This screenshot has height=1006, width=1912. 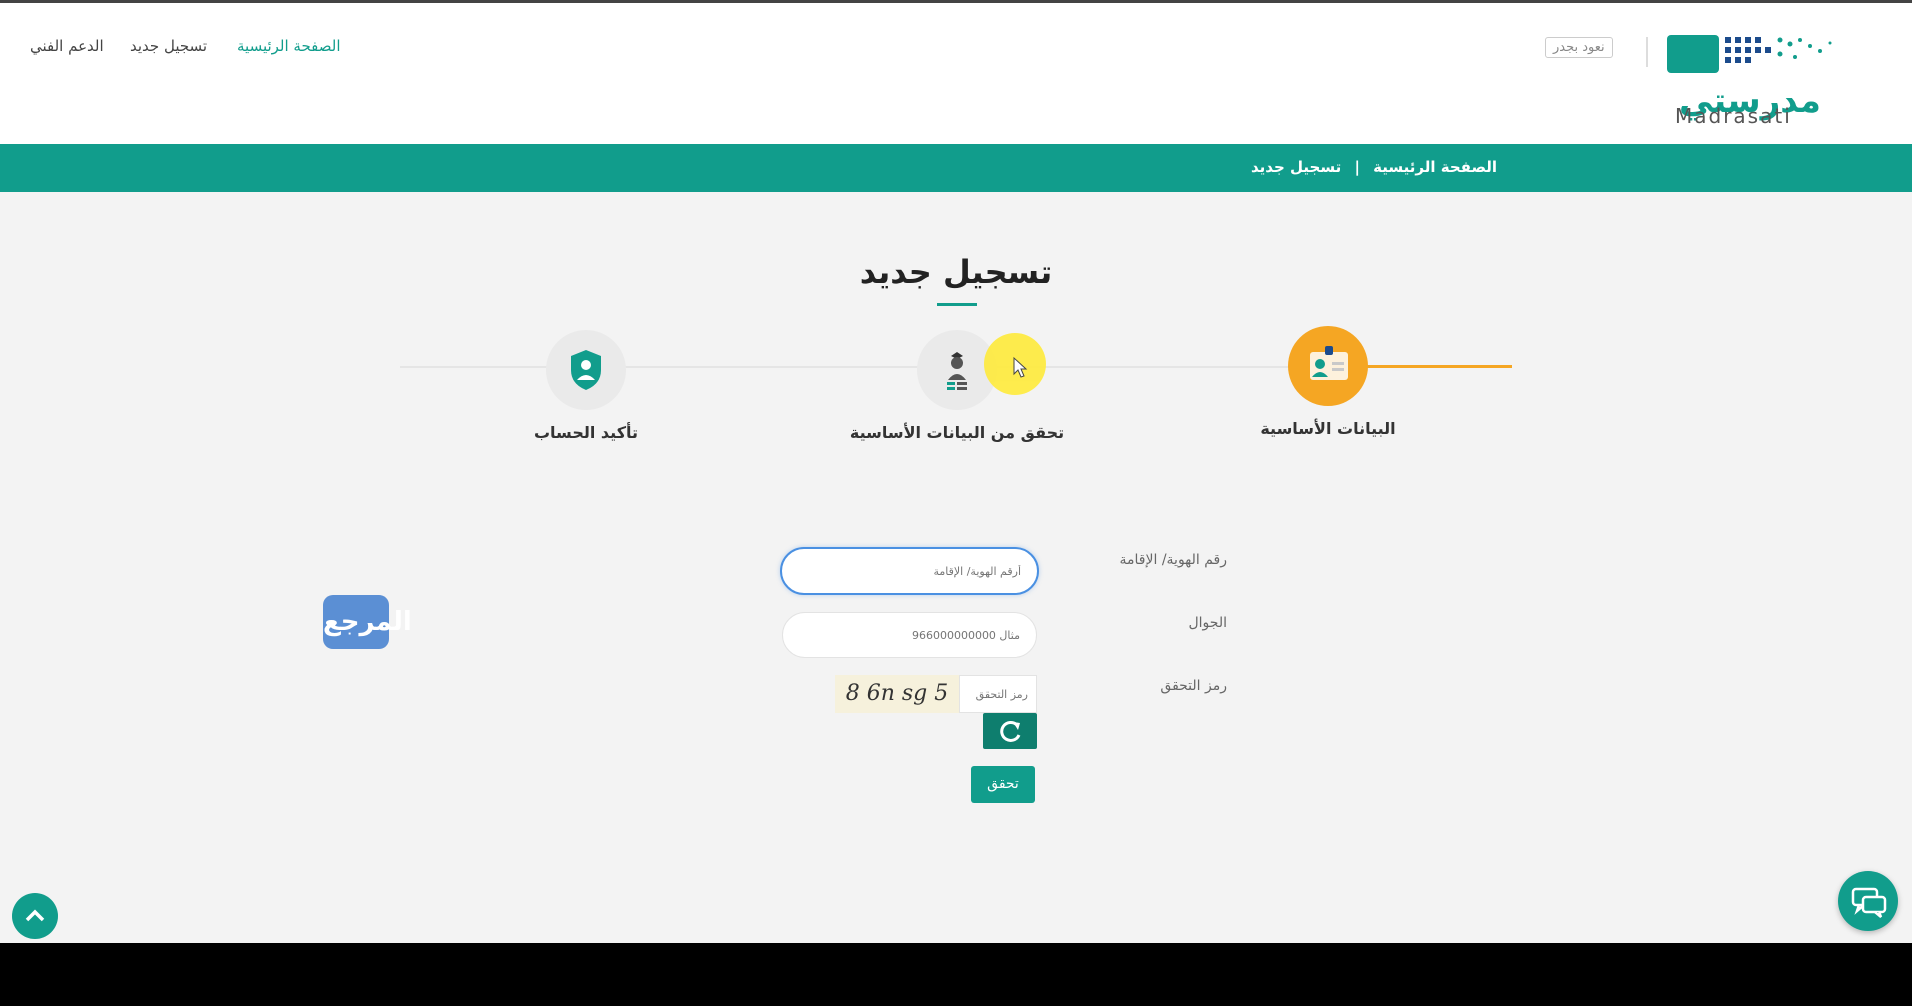 I want to click on step-2-label: تحقق من البيانات الأساسية, so click(x=957, y=432).